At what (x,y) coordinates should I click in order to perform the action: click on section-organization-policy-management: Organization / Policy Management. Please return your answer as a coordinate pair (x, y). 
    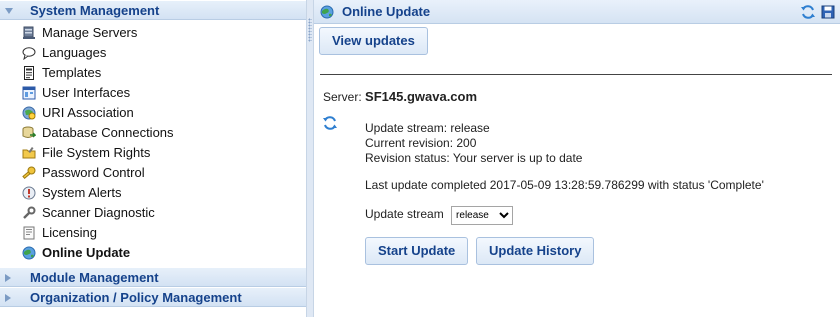
    Looking at the image, I should click on (153, 297).